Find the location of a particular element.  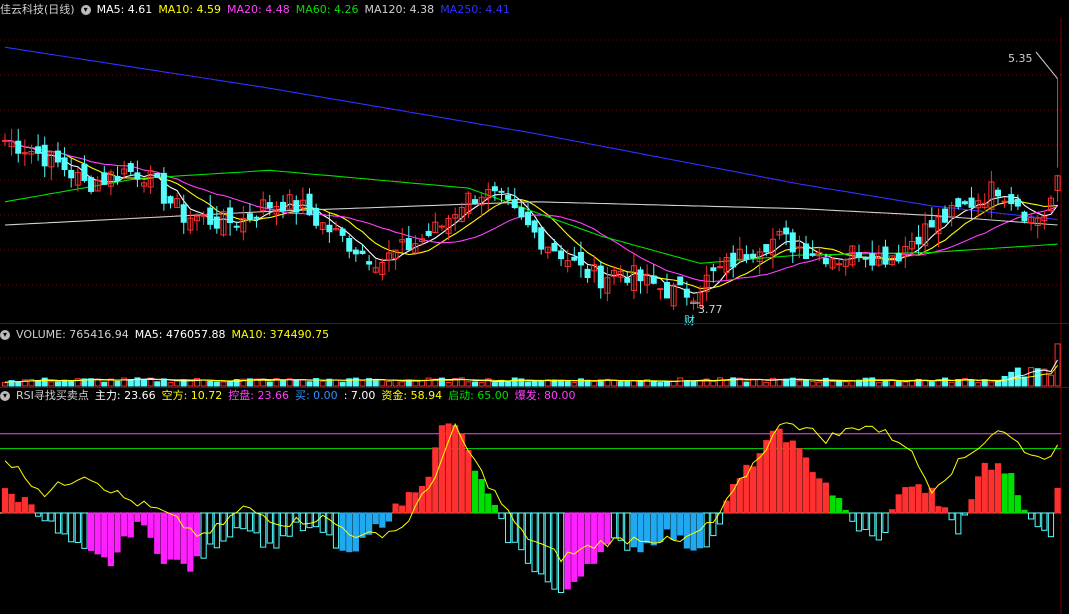

legend-item: 空方: 10.72 is located at coordinates (192, 395).